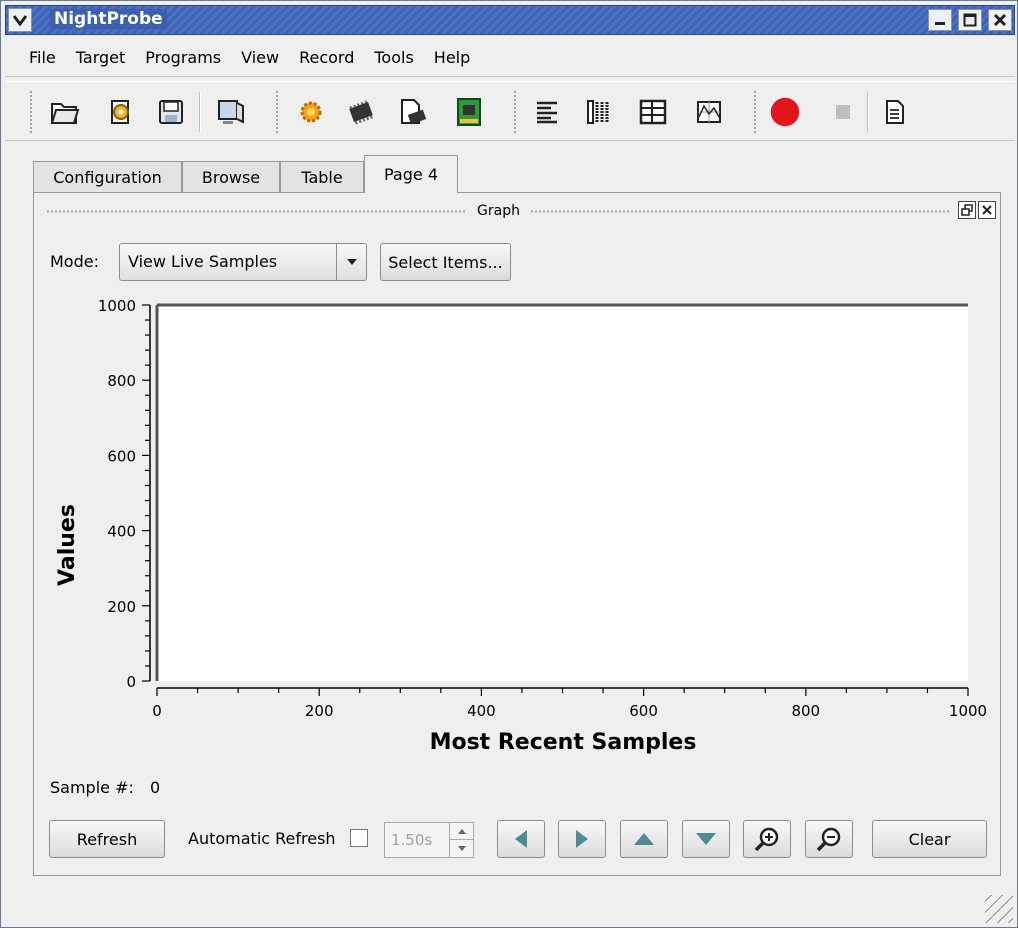 The height and width of the screenshot is (928, 1018). Describe the element at coordinates (563, 742) in the screenshot. I see `x-axis-label: Most Recent Samples` at that location.